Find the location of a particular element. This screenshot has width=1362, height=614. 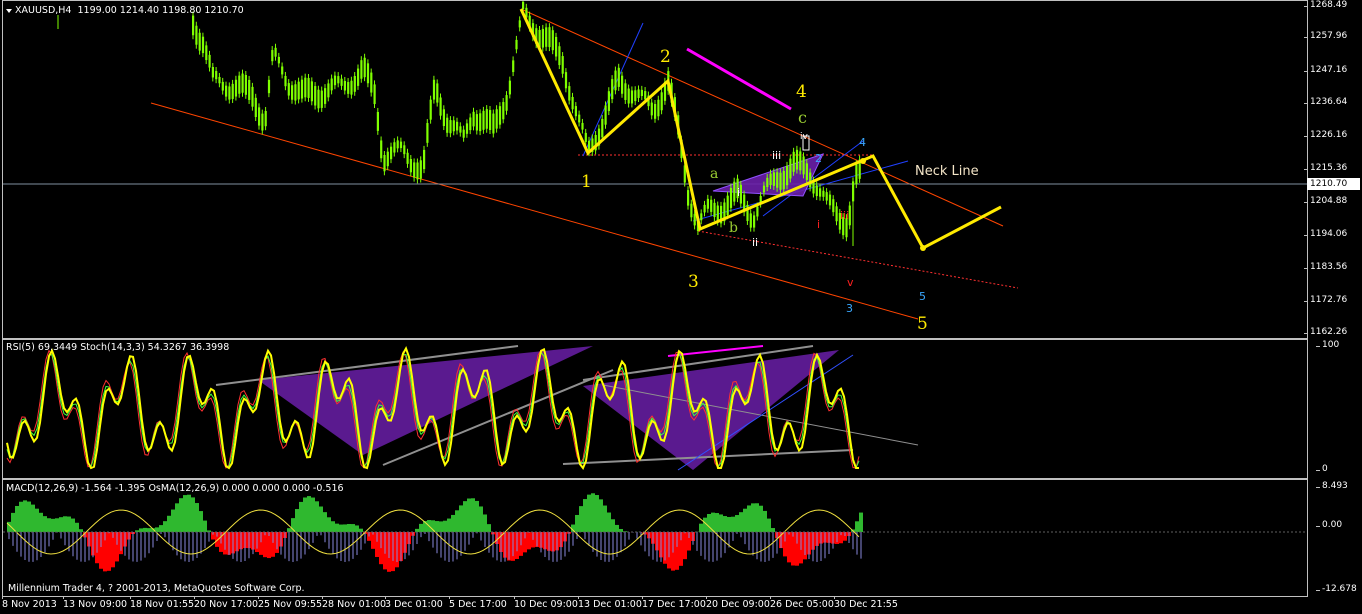

wave-label-a: a is located at coordinates (714, 174).